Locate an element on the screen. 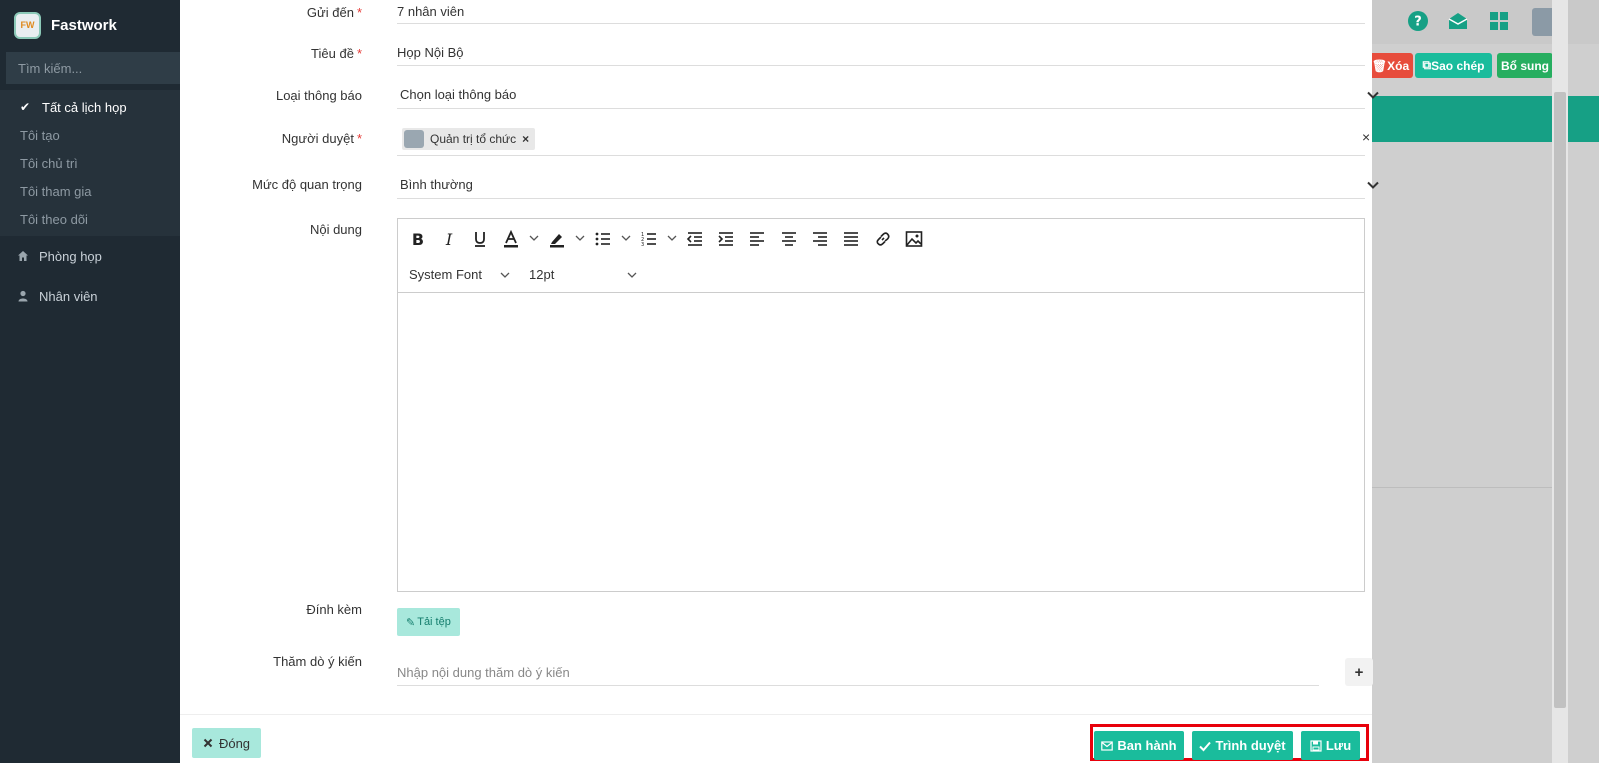 The width and height of the screenshot is (1599, 763). copy-button: ⧉ Sao chép is located at coordinates (1453, 65).